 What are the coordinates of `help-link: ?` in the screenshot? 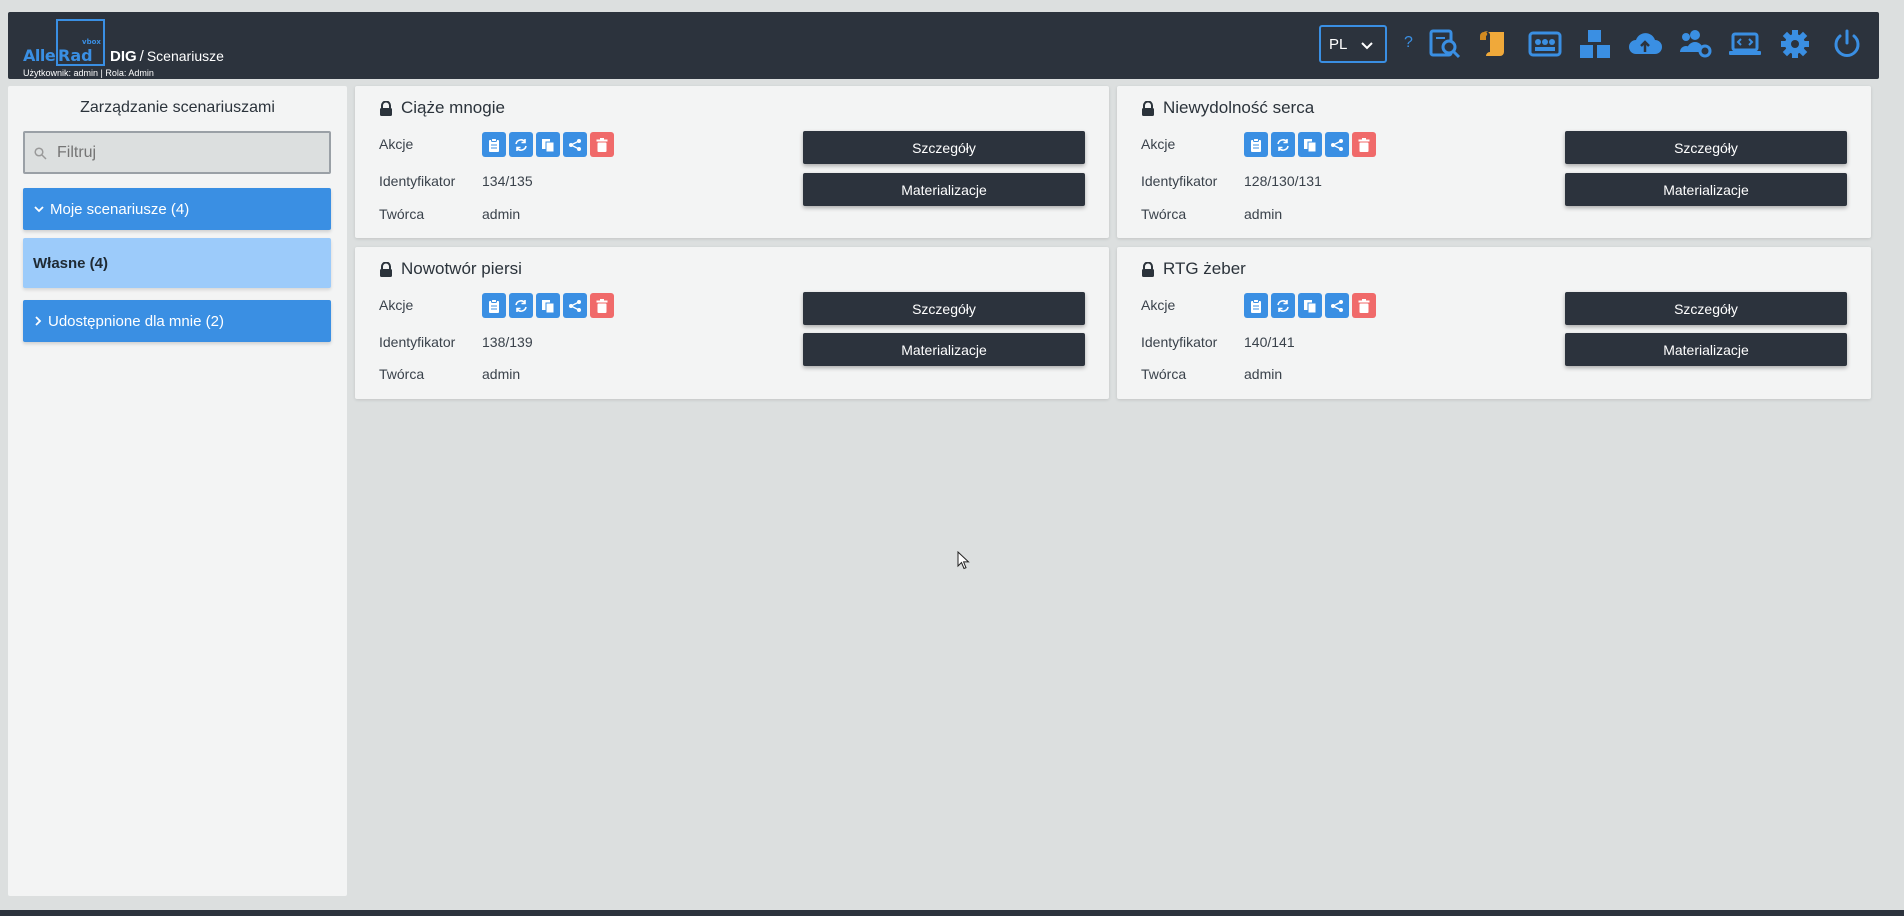 It's located at (1408, 43).